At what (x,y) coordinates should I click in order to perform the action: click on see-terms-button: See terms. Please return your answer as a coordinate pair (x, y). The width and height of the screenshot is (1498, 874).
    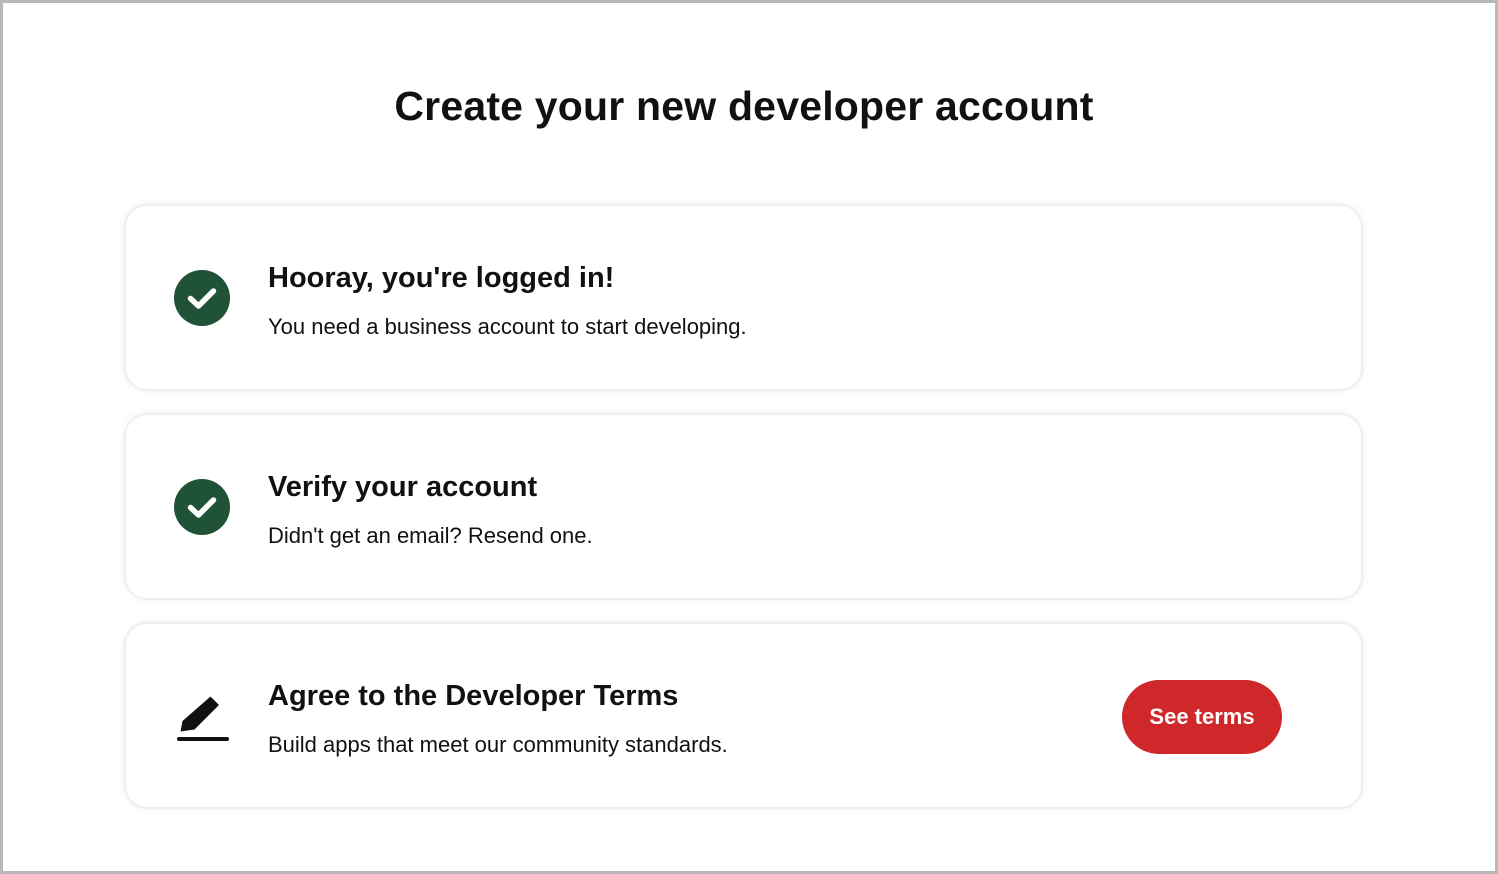
    Looking at the image, I should click on (1202, 717).